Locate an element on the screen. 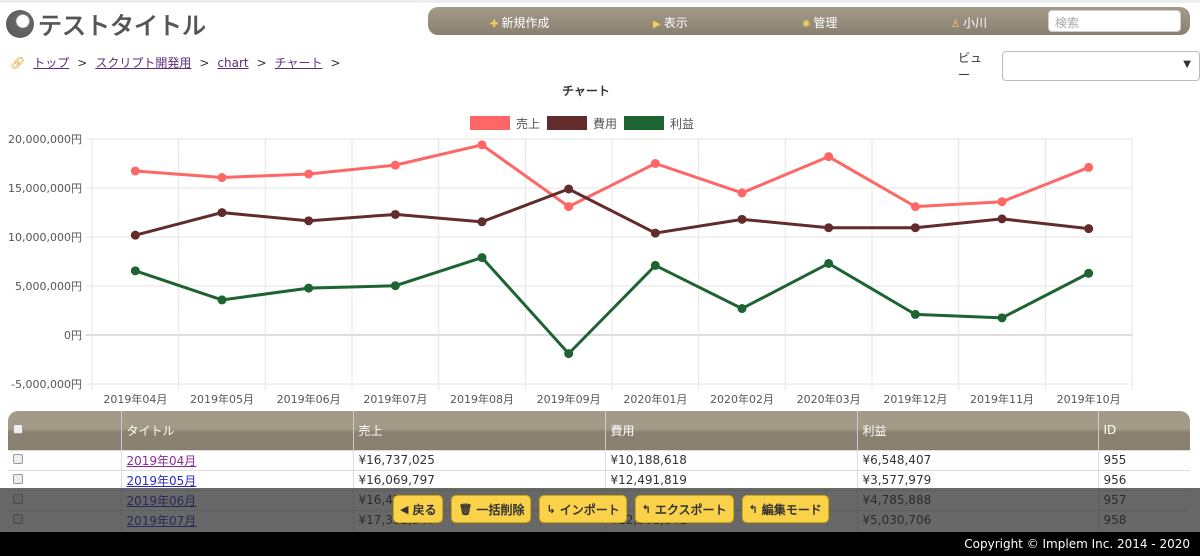  x-tick-label: 2020年03月 is located at coordinates (829, 399).